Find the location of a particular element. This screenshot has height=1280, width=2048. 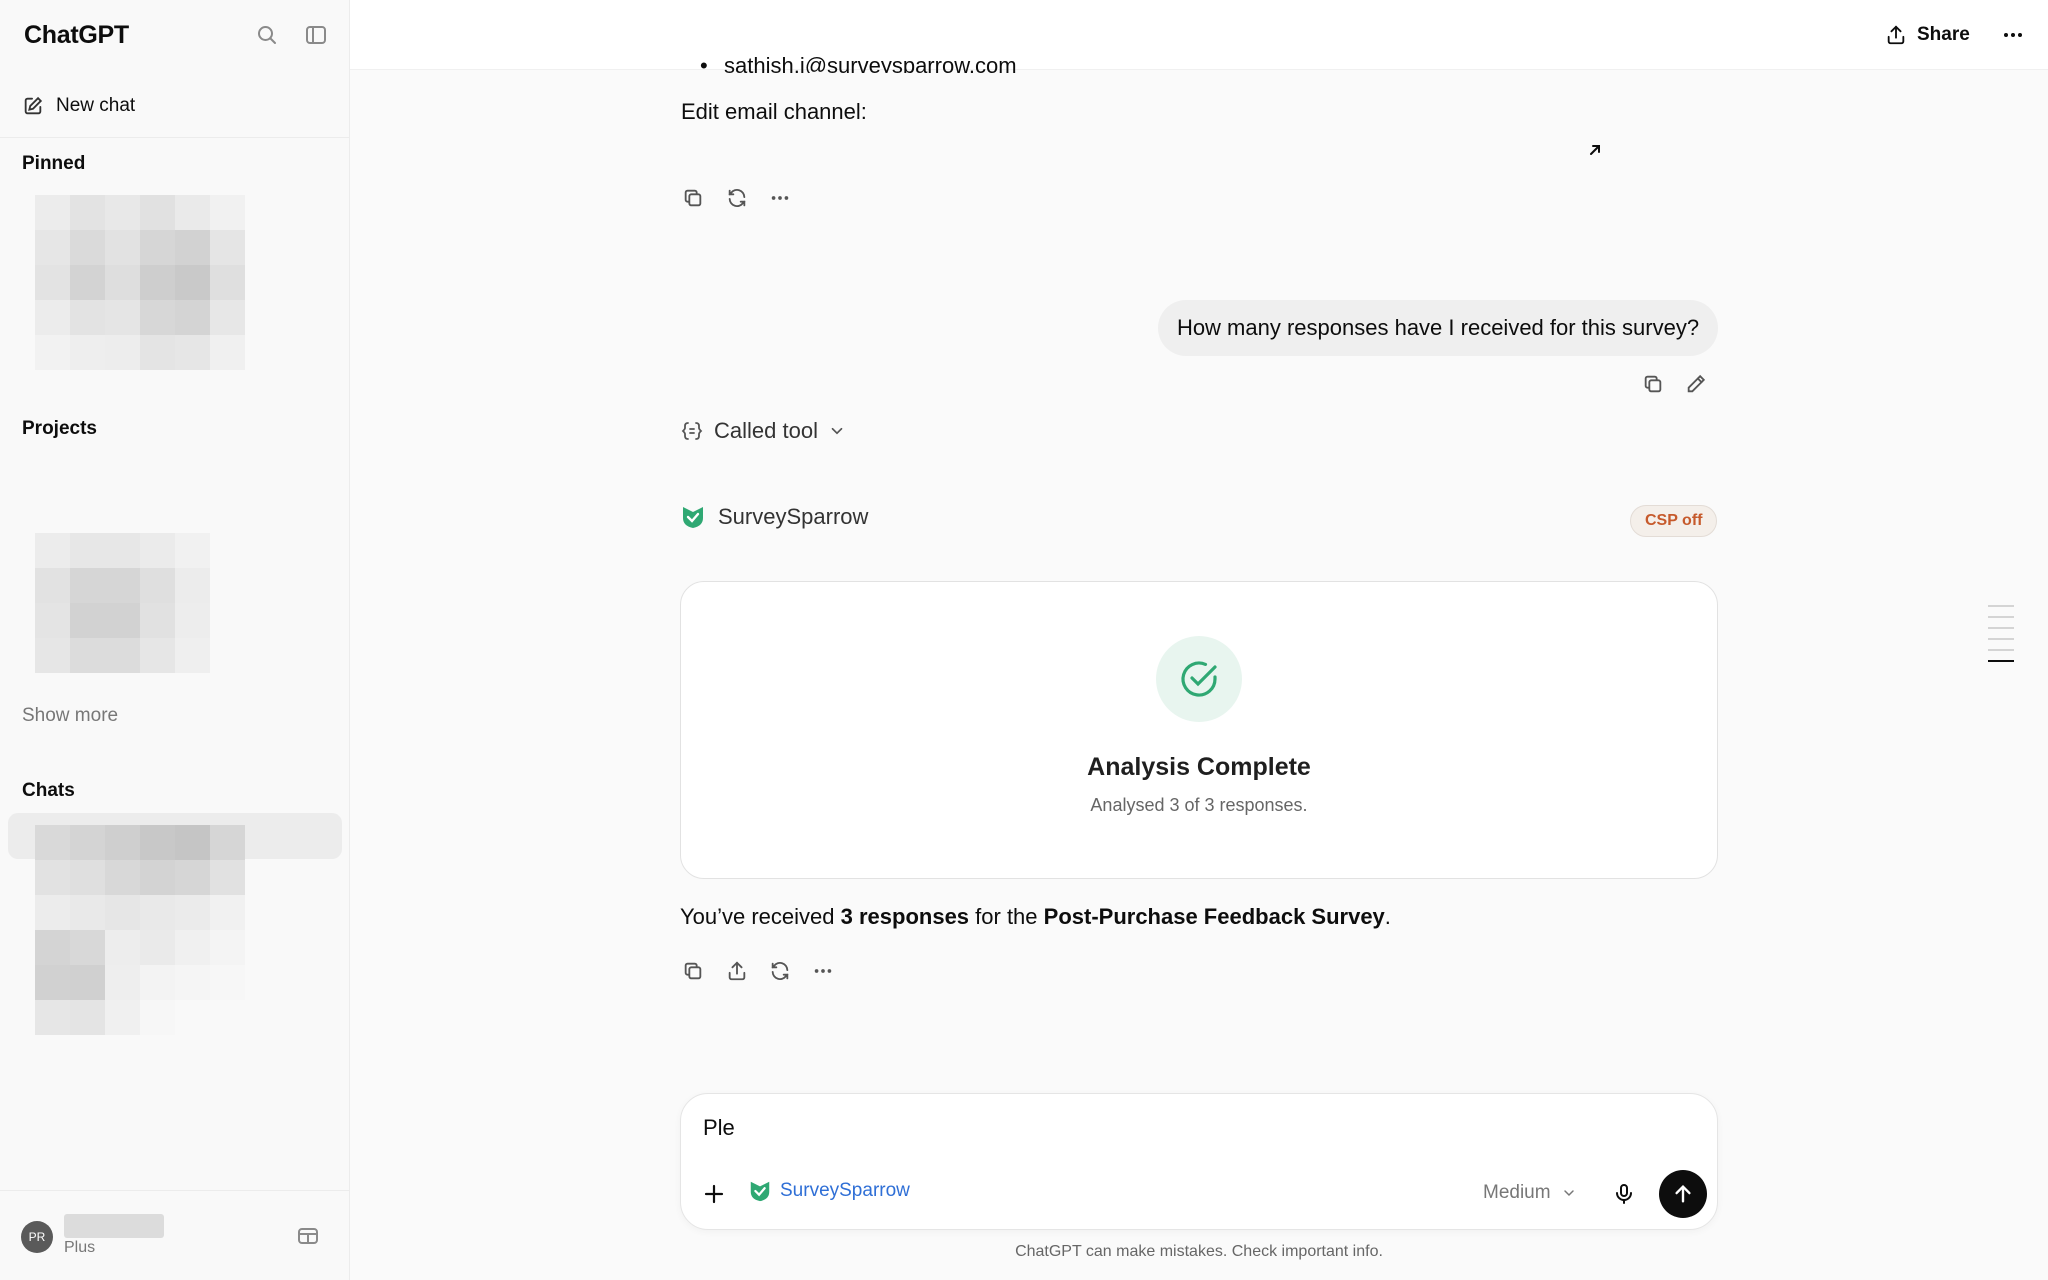

expand-arrow-icon is located at coordinates (1595, 150).